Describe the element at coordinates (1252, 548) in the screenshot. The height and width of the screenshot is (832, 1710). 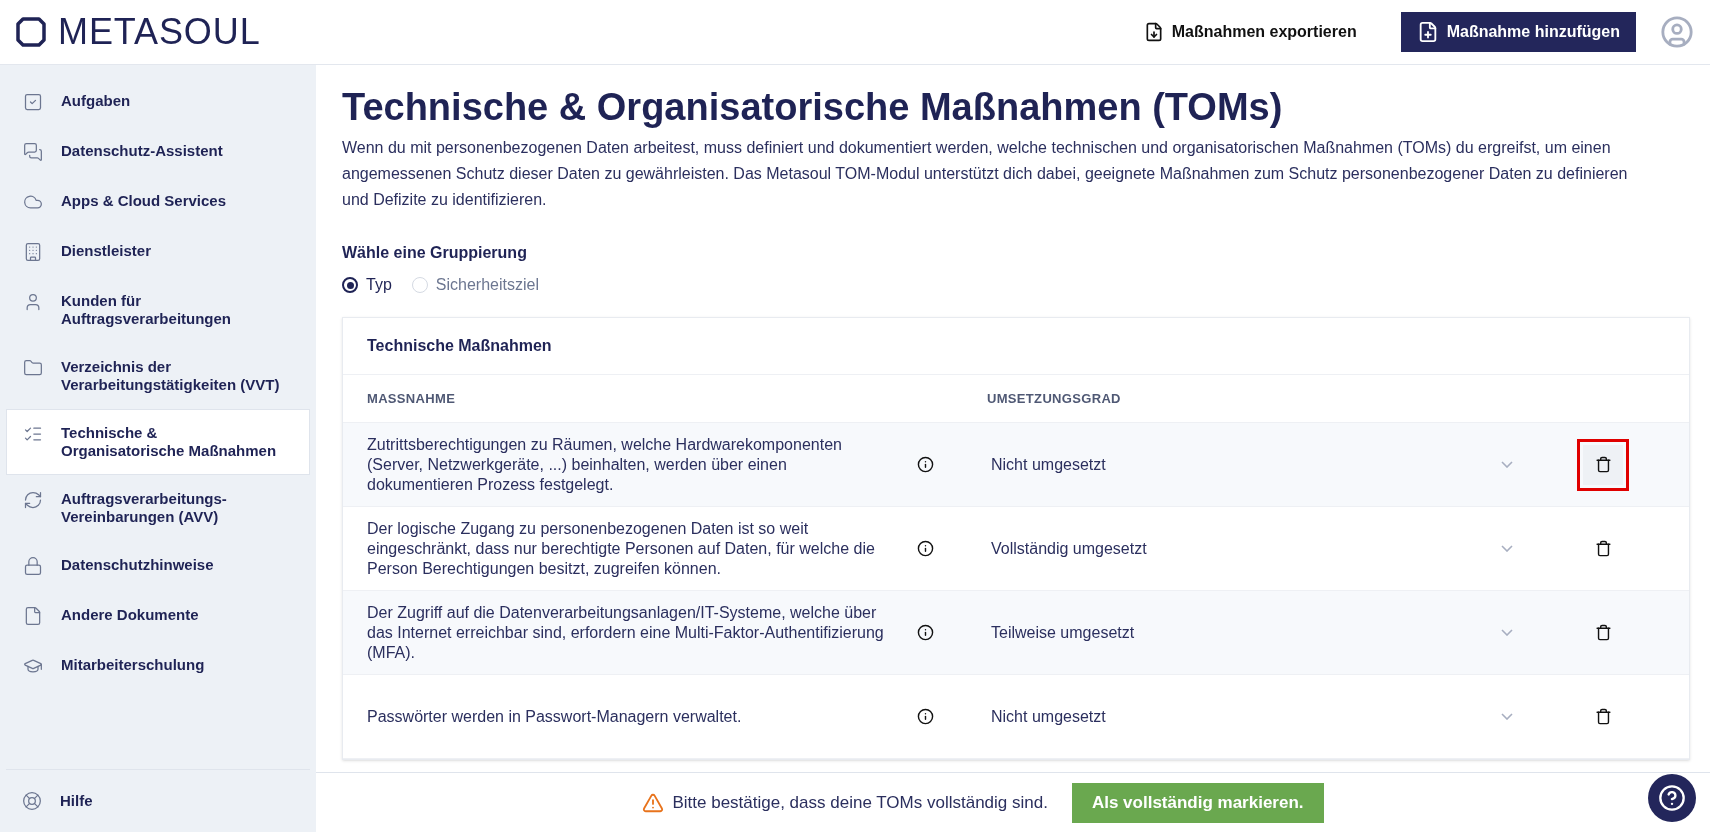
I see `degree-select: Vollständig umgesetzt` at that location.